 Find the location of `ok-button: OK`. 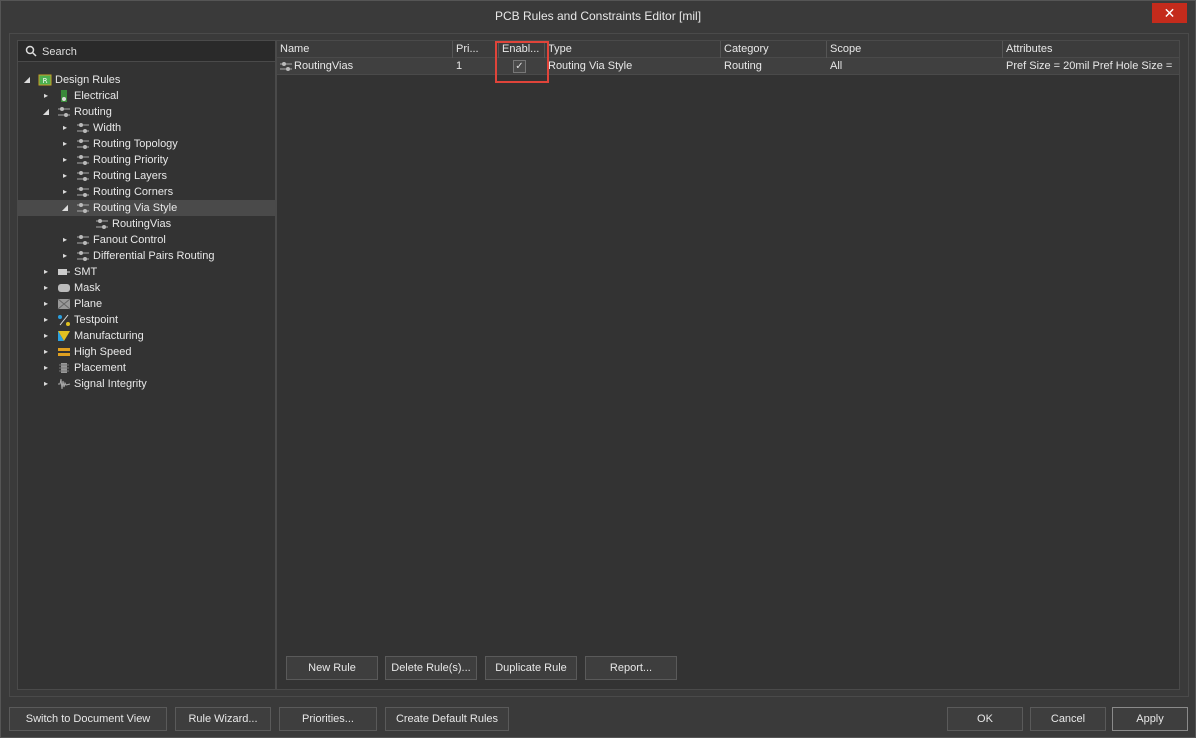

ok-button: OK is located at coordinates (985, 719).